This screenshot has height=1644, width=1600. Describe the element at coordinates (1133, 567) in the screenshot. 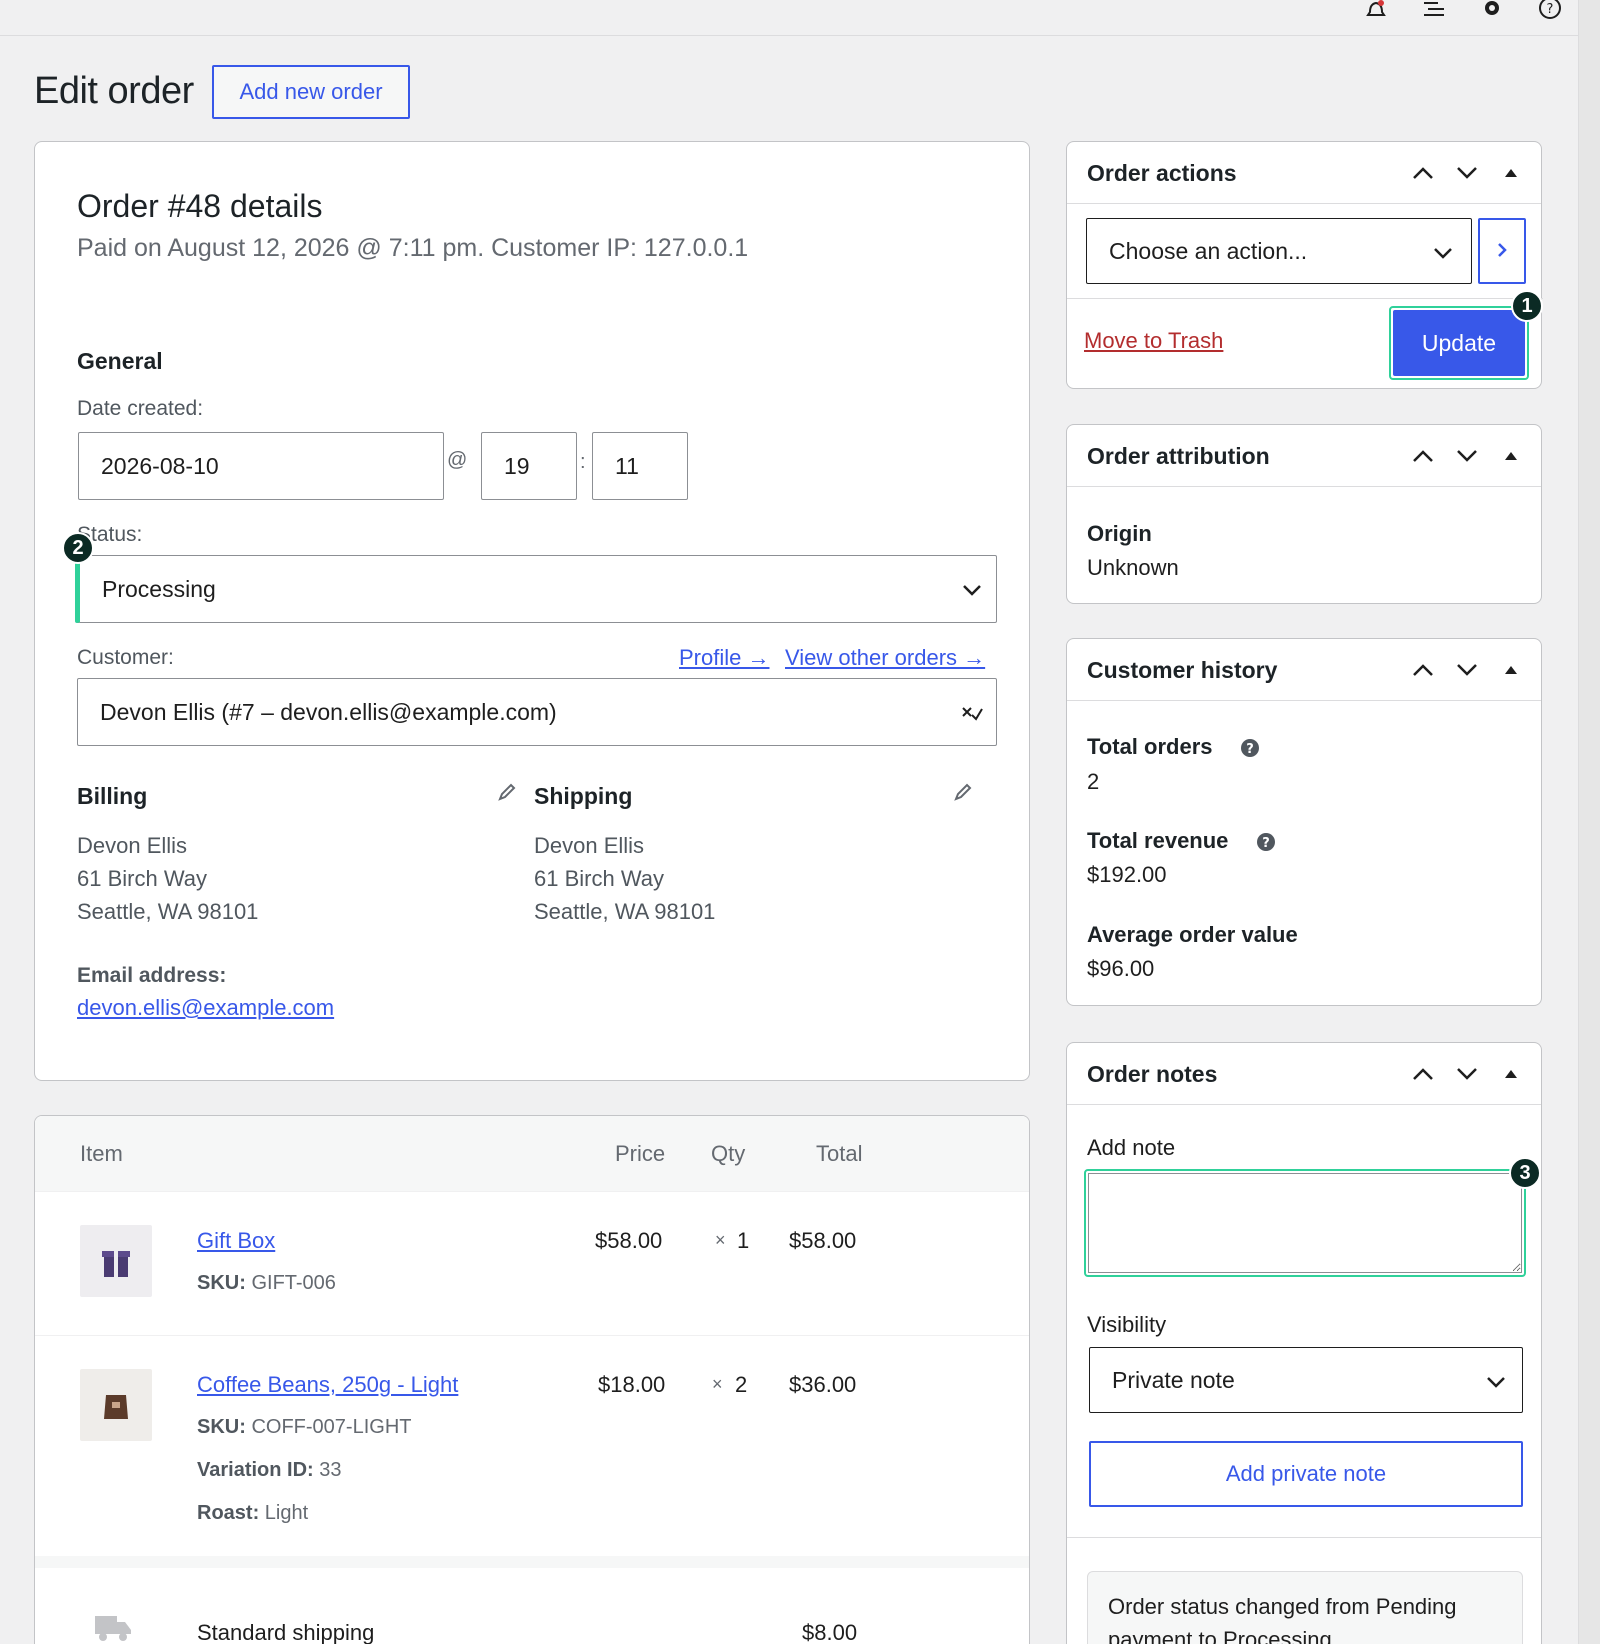

I see `origin-value: Unknown` at that location.